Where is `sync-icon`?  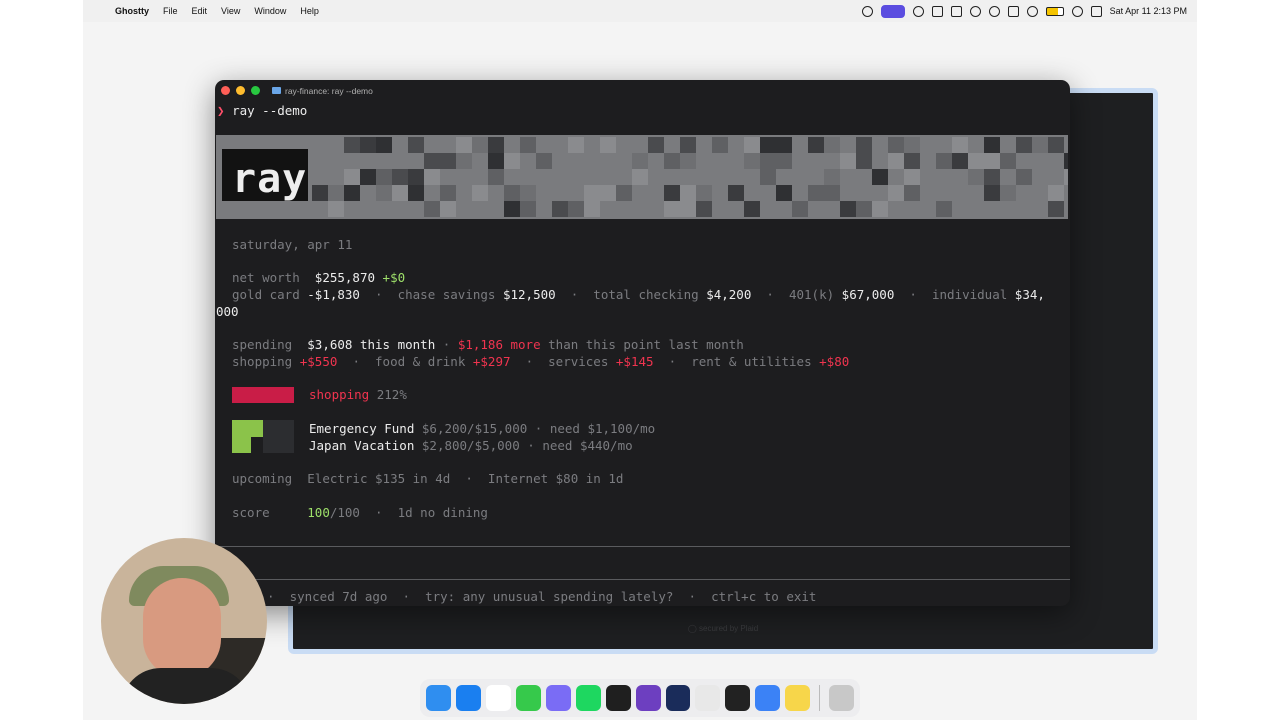
sync-icon is located at coordinates (918, 11).